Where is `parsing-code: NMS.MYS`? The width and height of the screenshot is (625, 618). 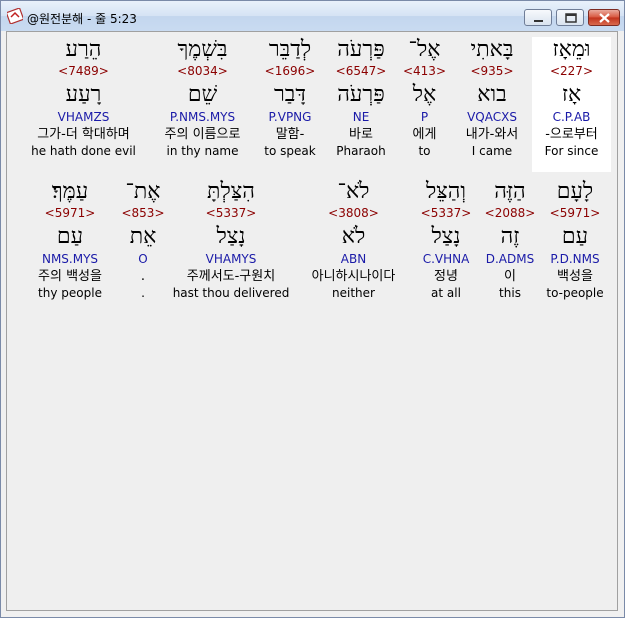
parsing-code: NMS.MYS is located at coordinates (70, 259).